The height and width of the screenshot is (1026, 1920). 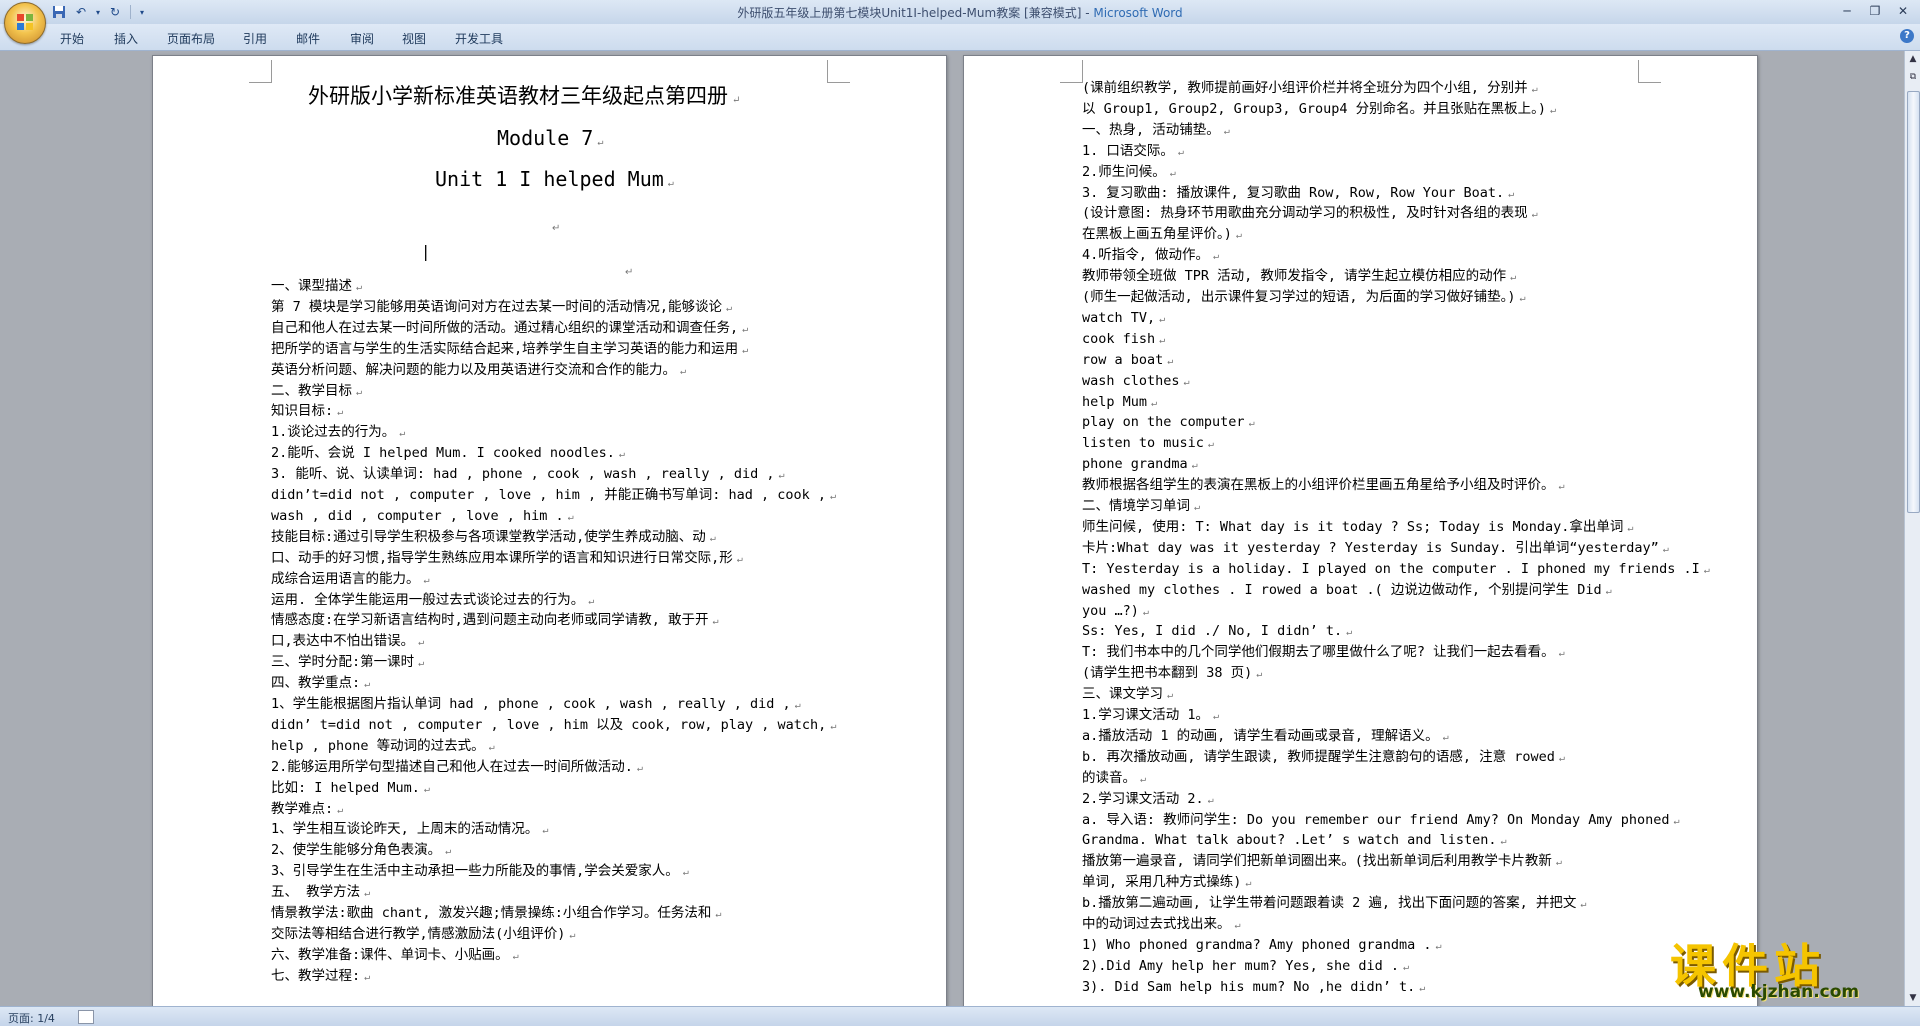 What do you see at coordinates (1156, 924) in the screenshot?
I see `paragraph-text: 中的动词过去式找出来。` at bounding box center [1156, 924].